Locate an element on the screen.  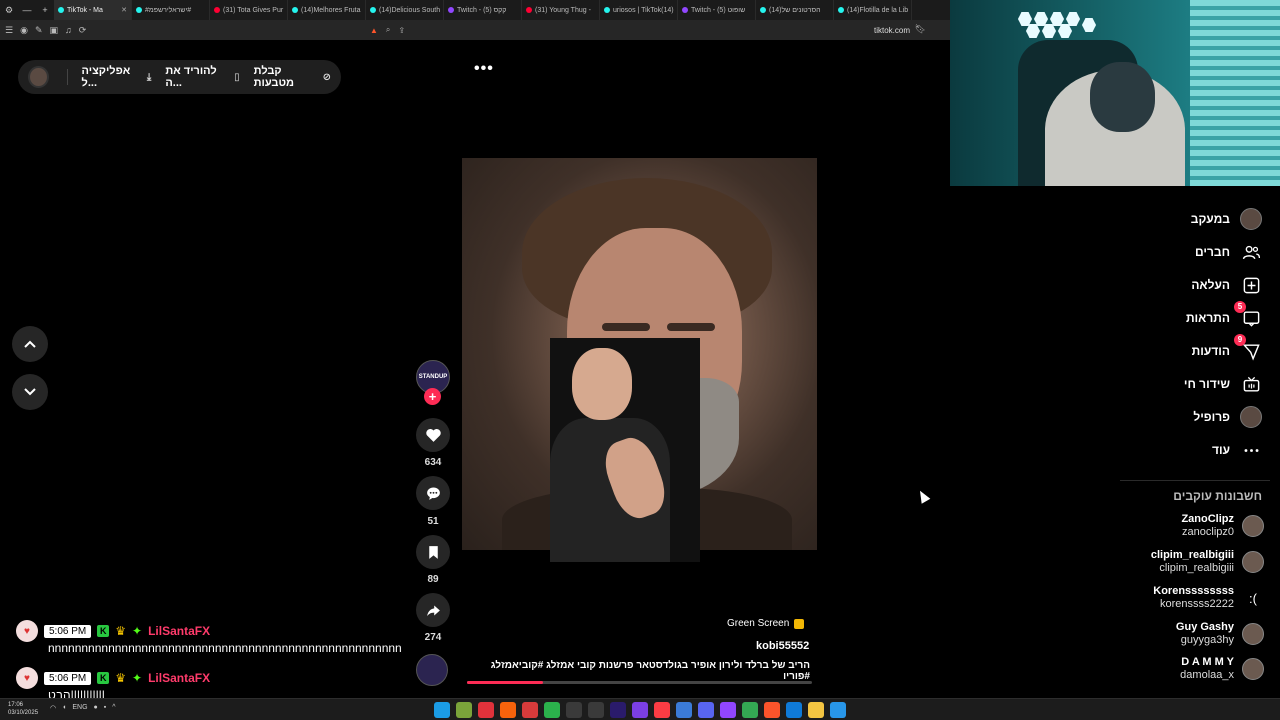
tray-icon: ▪ is located at coordinates (105, 708).